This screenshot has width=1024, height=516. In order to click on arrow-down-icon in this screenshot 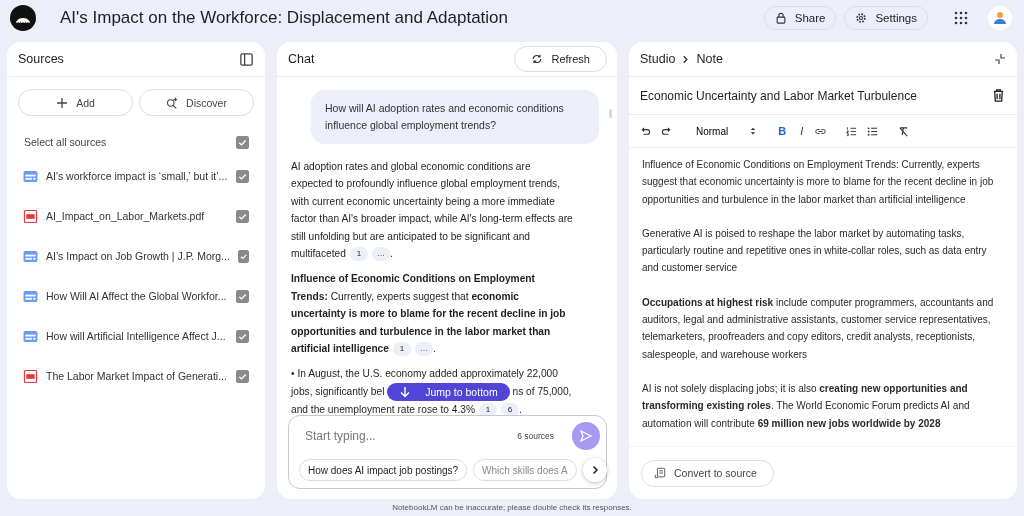, I will do `click(405, 392)`.